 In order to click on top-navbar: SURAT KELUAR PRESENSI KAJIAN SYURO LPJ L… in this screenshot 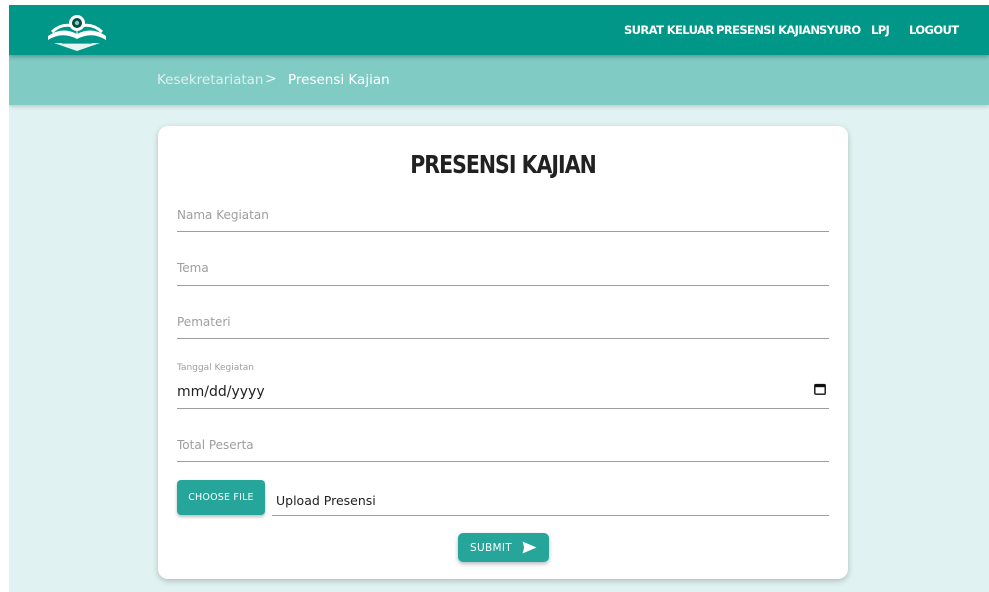, I will do `click(499, 30)`.